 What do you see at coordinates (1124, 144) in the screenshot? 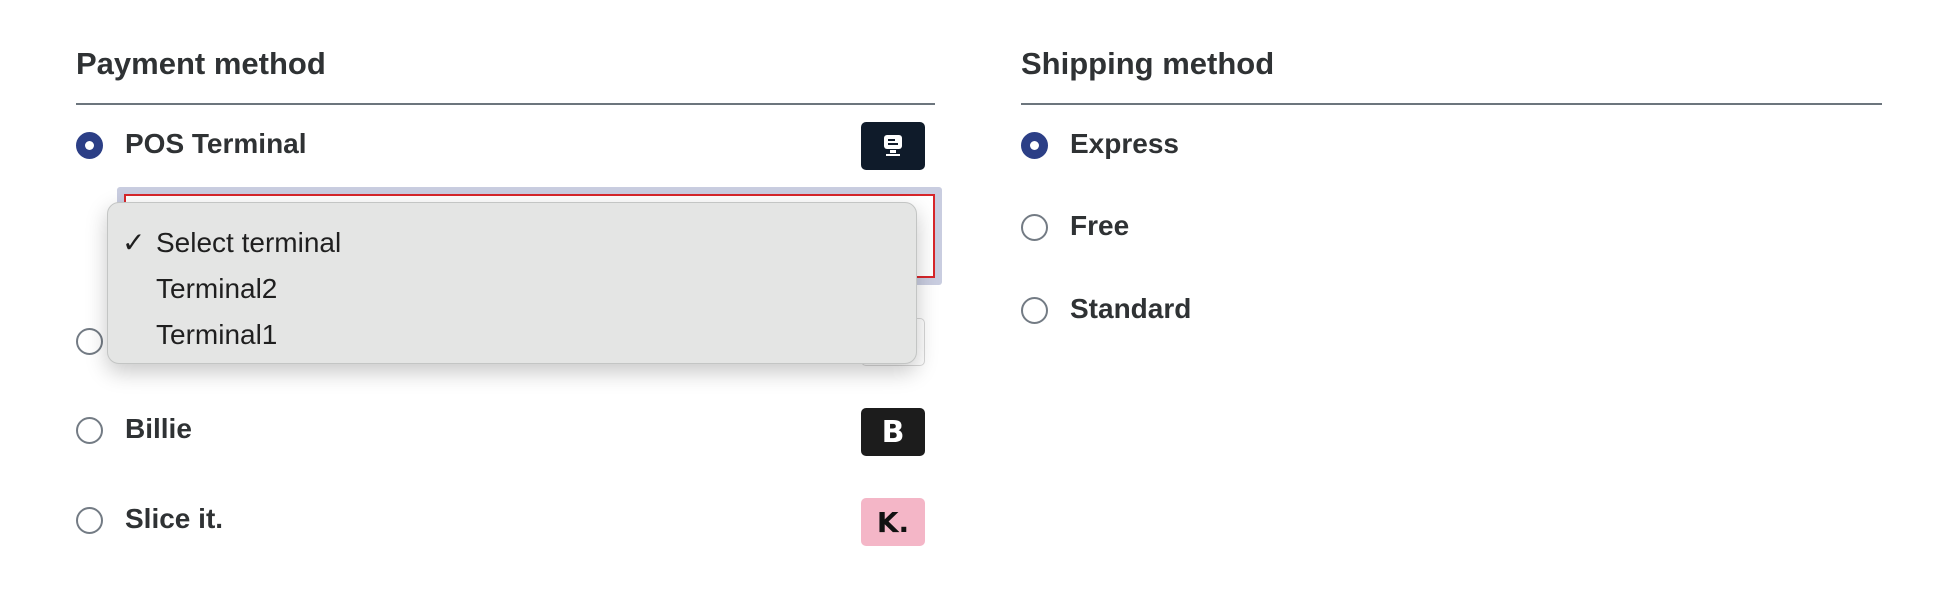
I see `express-label: Express` at bounding box center [1124, 144].